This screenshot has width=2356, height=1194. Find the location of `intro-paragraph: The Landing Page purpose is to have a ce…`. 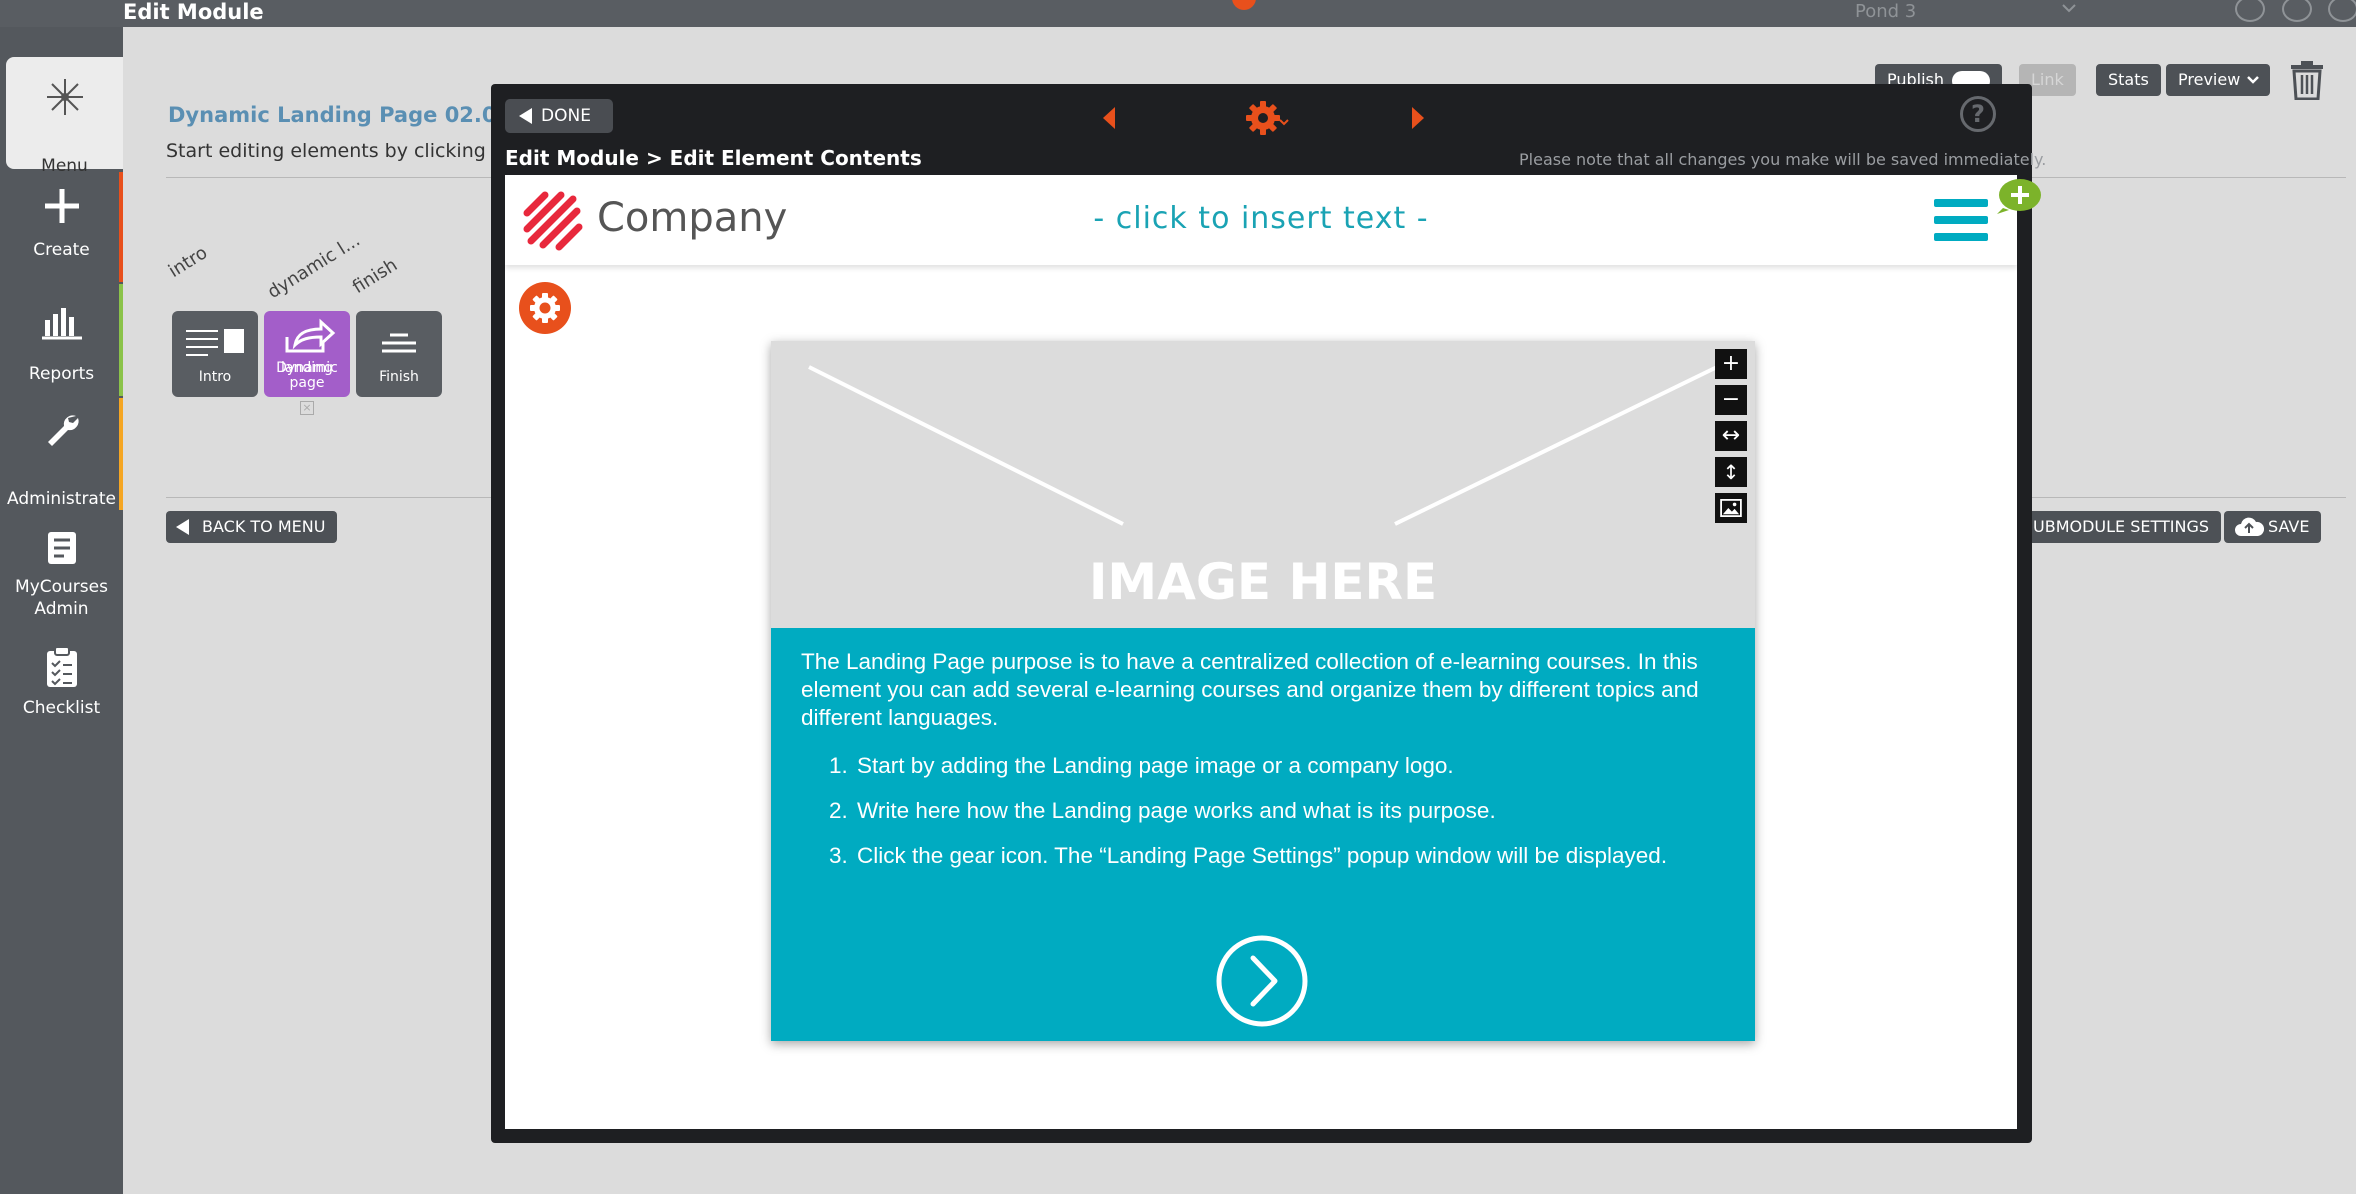

intro-paragraph: The Landing Page purpose is to have a ce… is located at coordinates (1266, 690).